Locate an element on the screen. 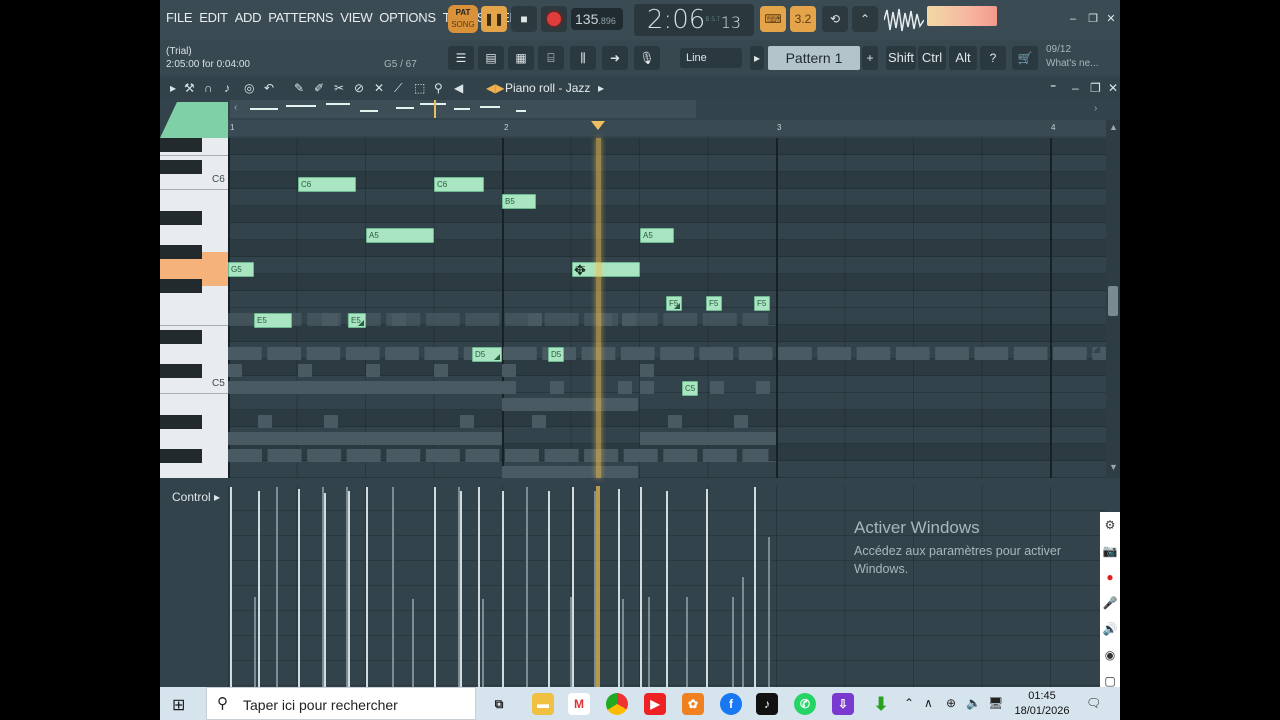 The width and height of the screenshot is (1280, 720). tray-chevron-icon: ⌃ is located at coordinates (909, 703).